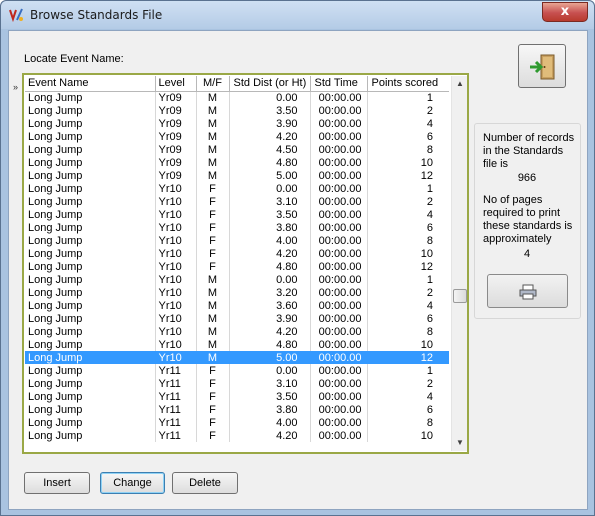 Image resolution: width=595 pixels, height=516 pixels. I want to click on table-row: Long Jump Yr10 F 4.00 00:00.00 8, so click(237, 240).